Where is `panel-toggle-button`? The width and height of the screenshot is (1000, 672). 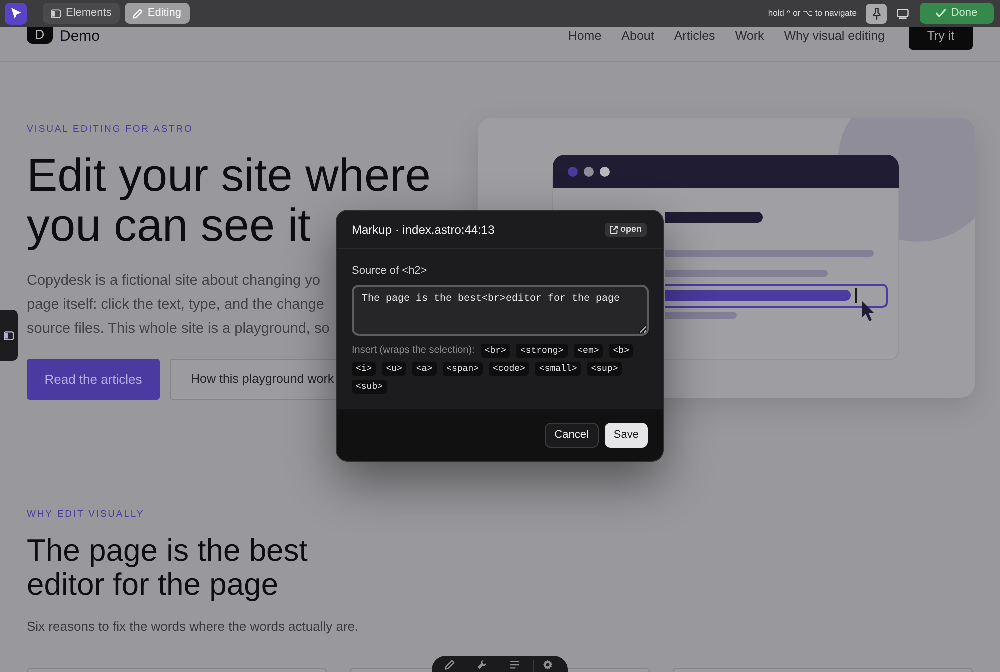 panel-toggle-button is located at coordinates (9, 335).